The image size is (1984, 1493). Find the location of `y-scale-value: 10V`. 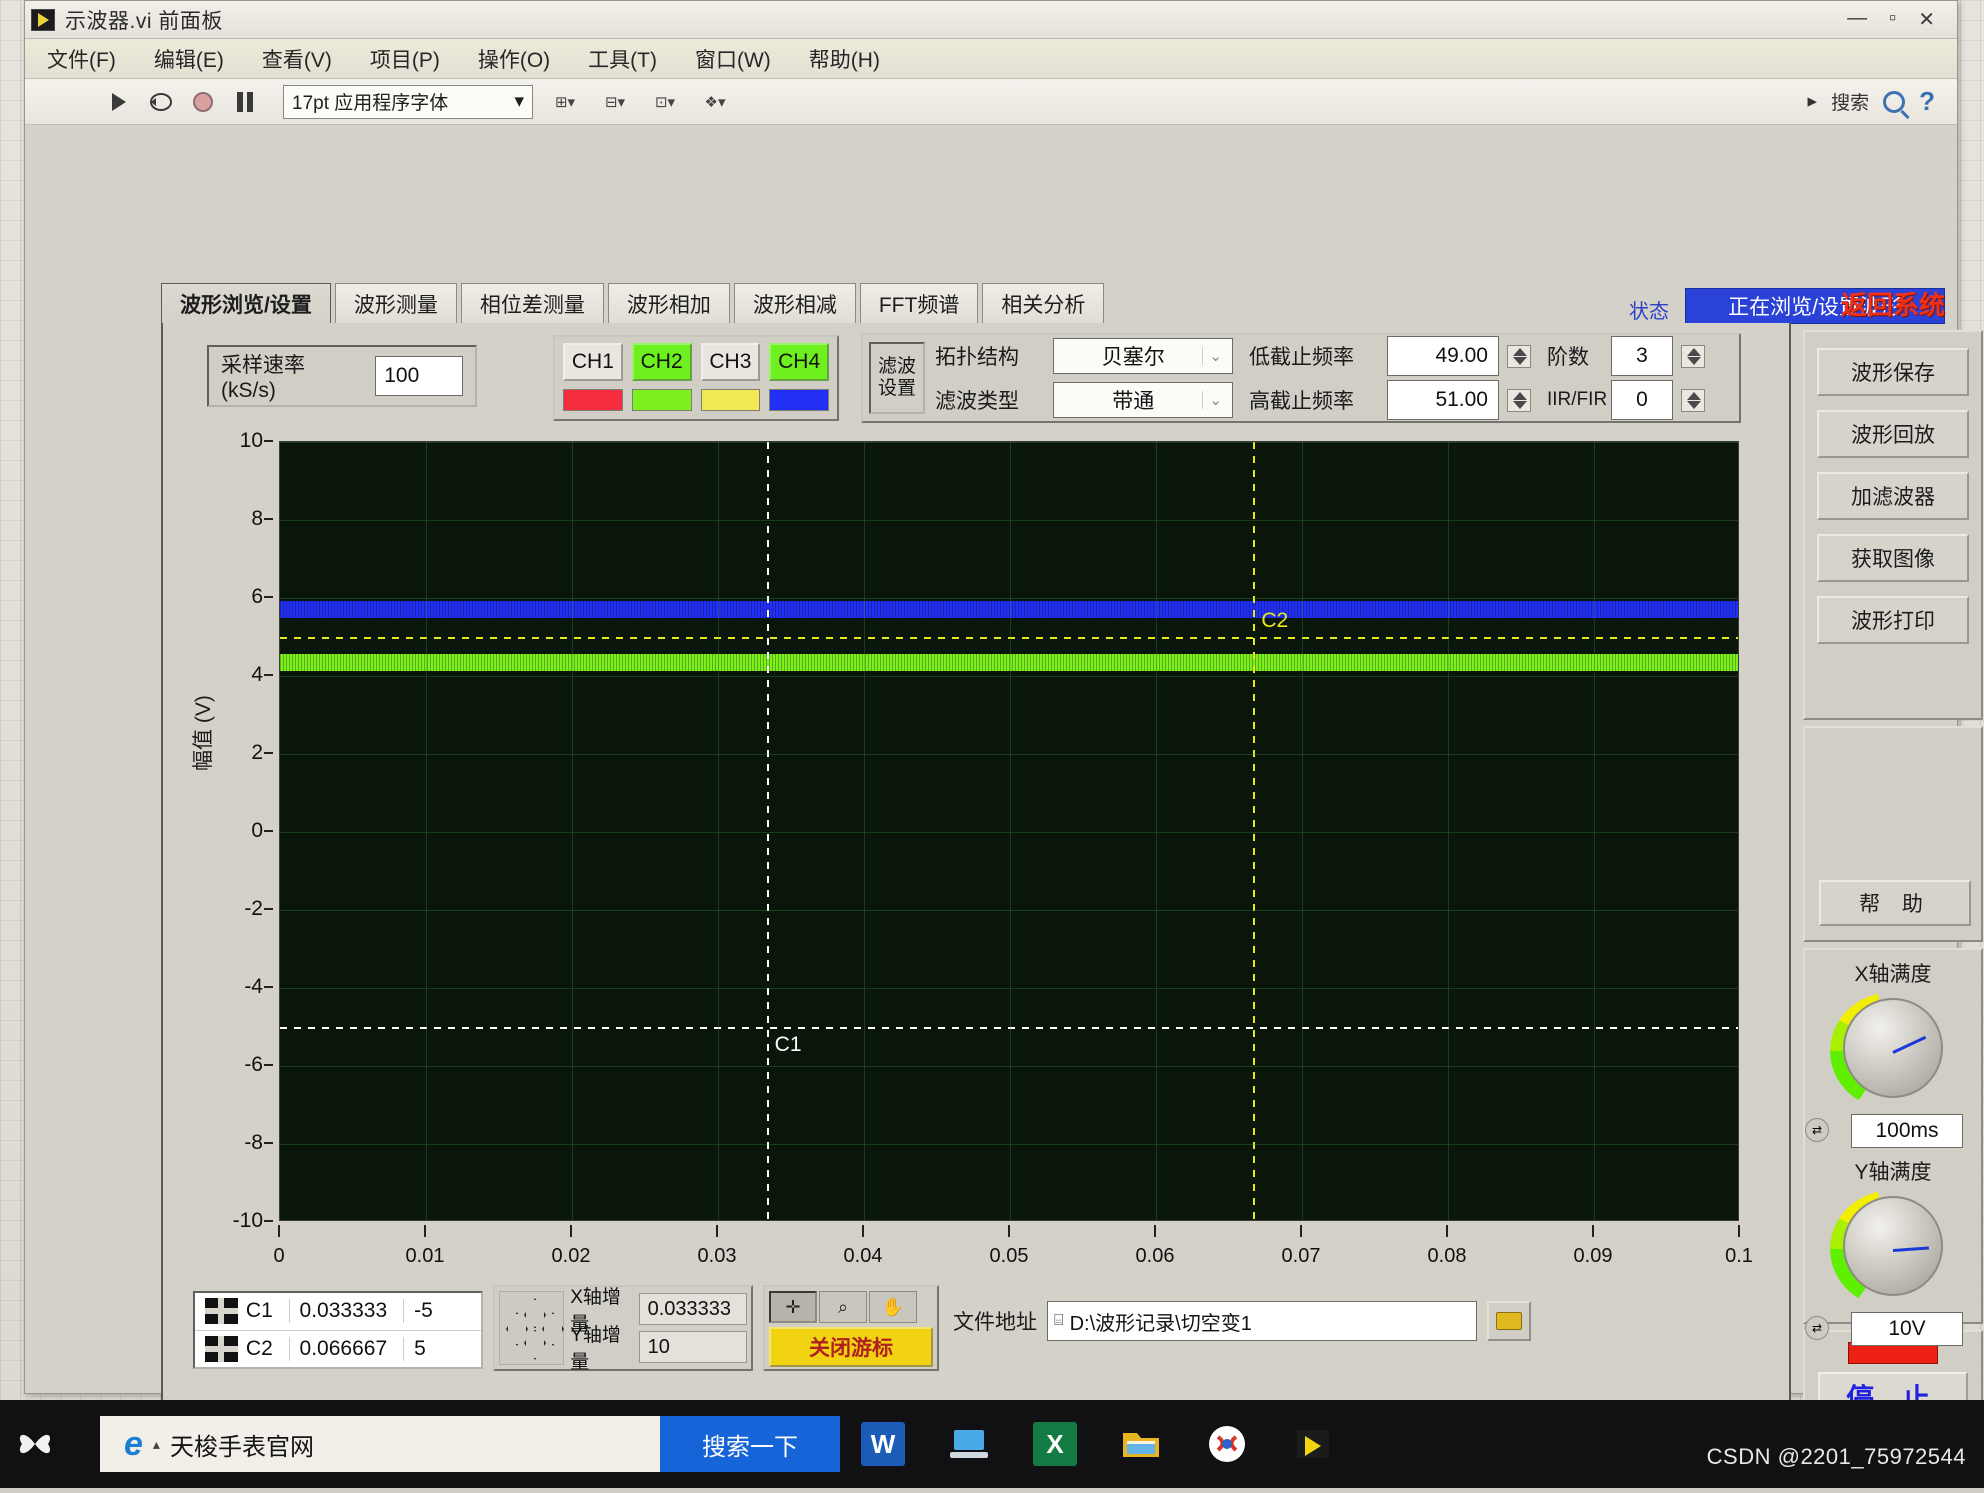

y-scale-value: 10V is located at coordinates (1907, 1329).